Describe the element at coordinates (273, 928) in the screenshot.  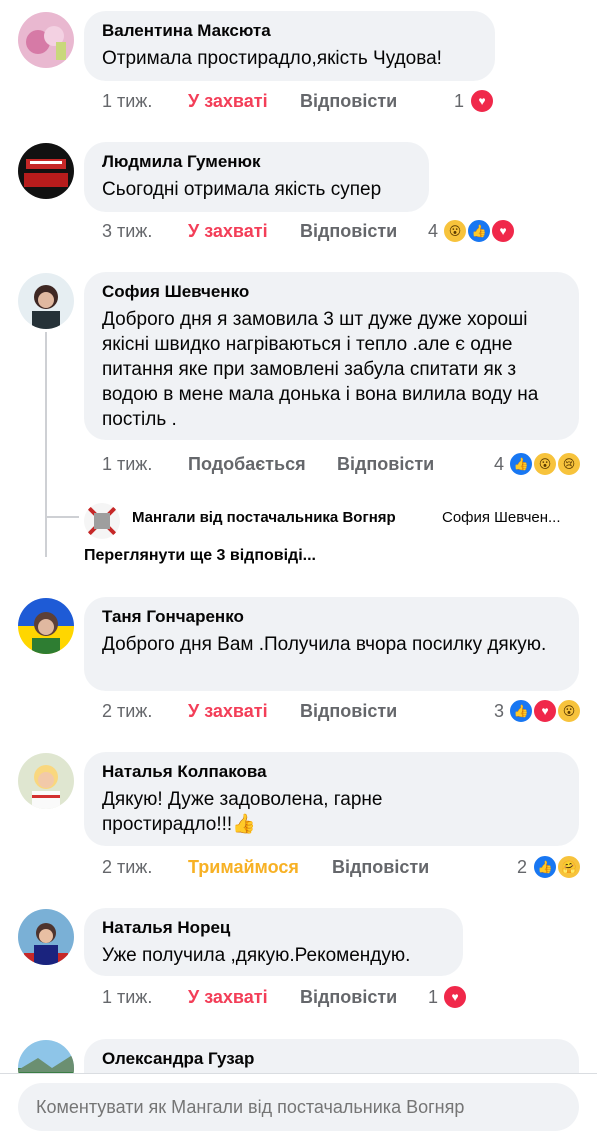
I see `comment-author: Наталья Норец` at that location.